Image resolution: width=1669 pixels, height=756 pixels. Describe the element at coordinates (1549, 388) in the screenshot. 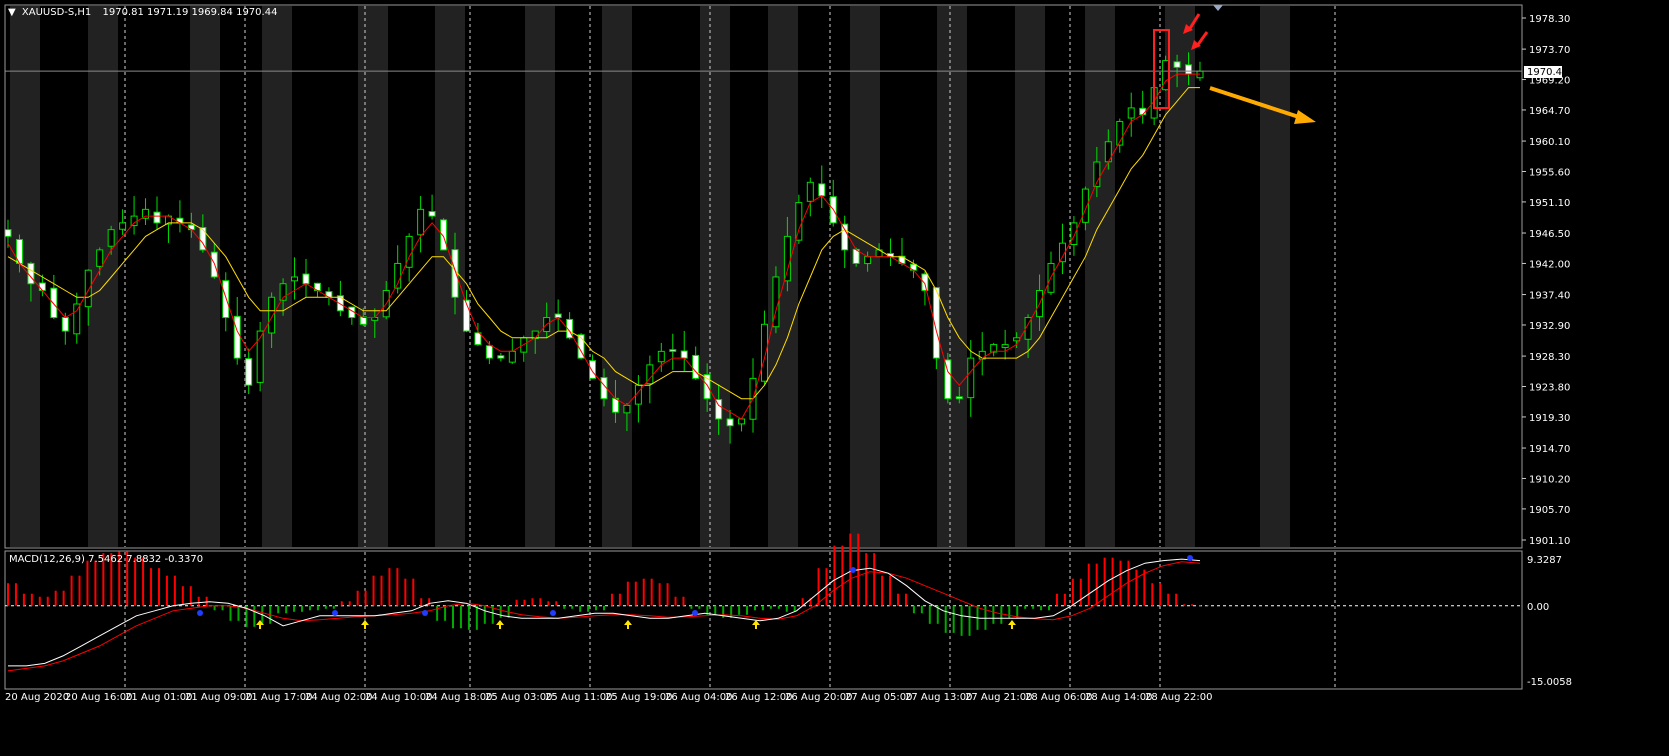

I see `price-tick-label: 1923.80` at that location.